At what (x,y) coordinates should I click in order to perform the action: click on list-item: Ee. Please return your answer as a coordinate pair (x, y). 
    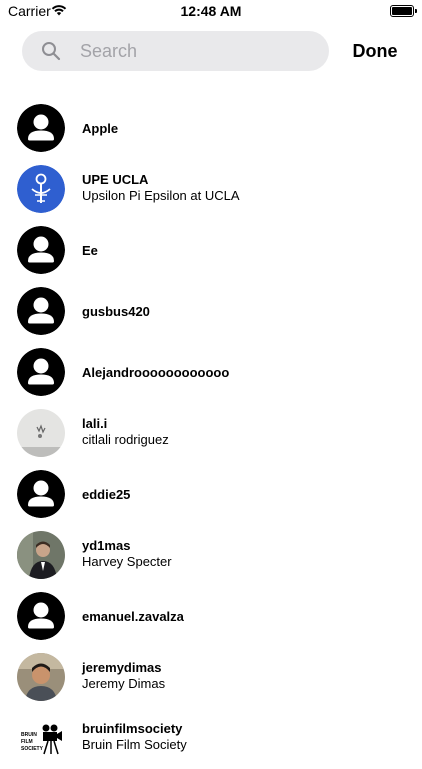
    Looking at the image, I should click on (211, 250).